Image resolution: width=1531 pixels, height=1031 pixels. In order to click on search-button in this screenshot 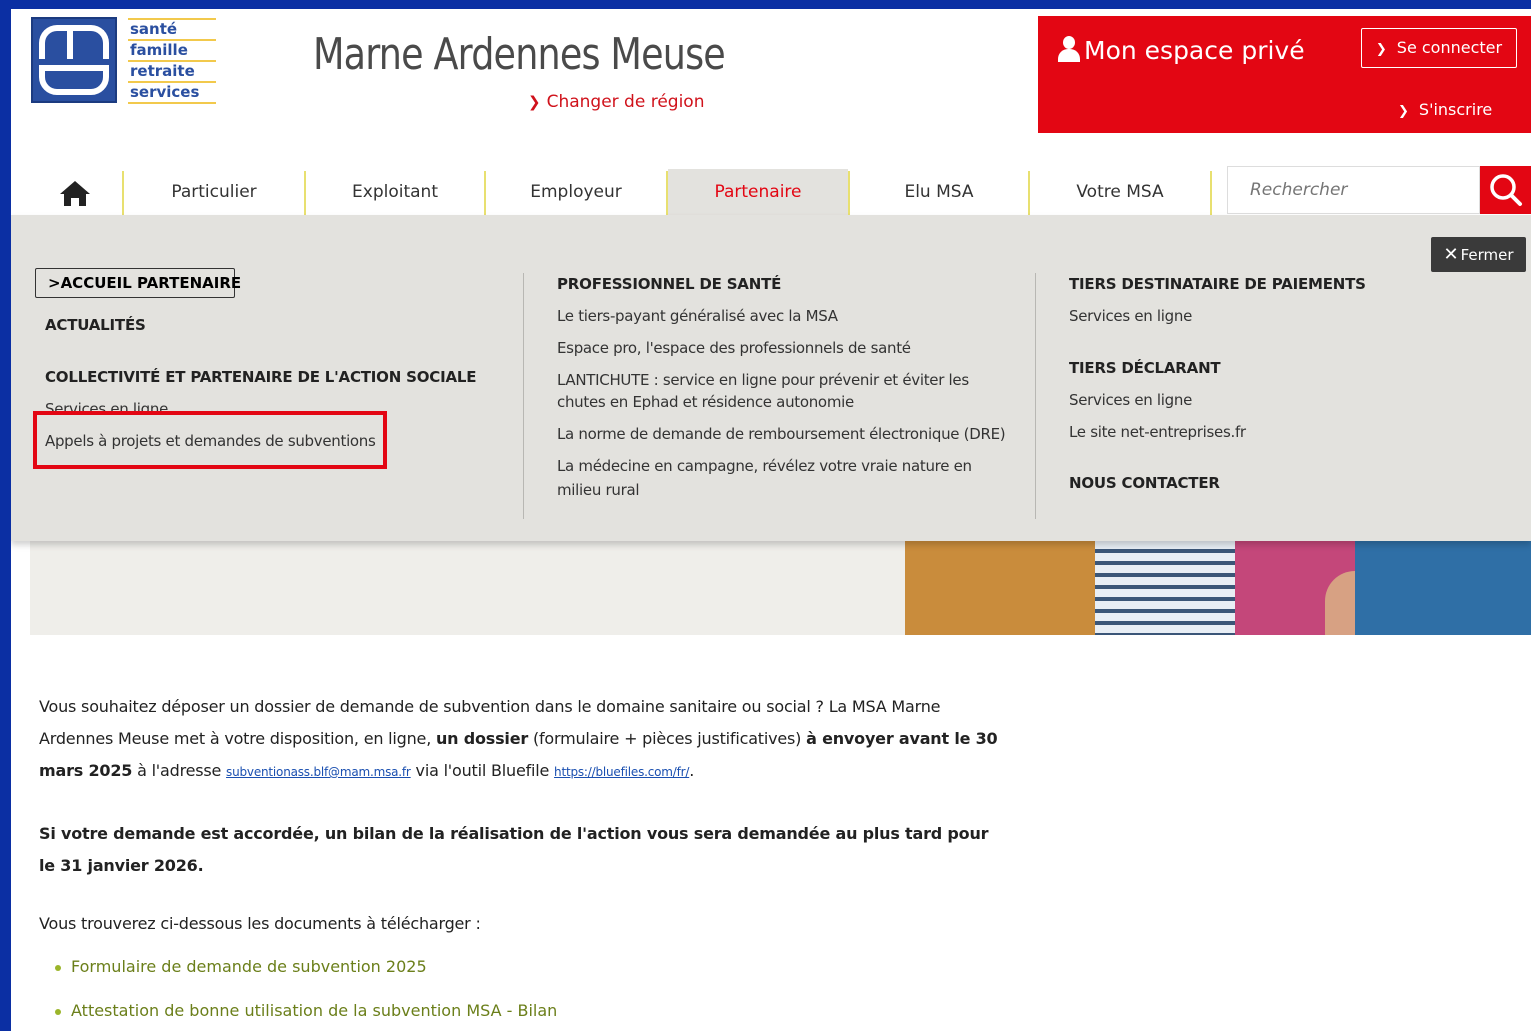, I will do `click(1505, 190)`.